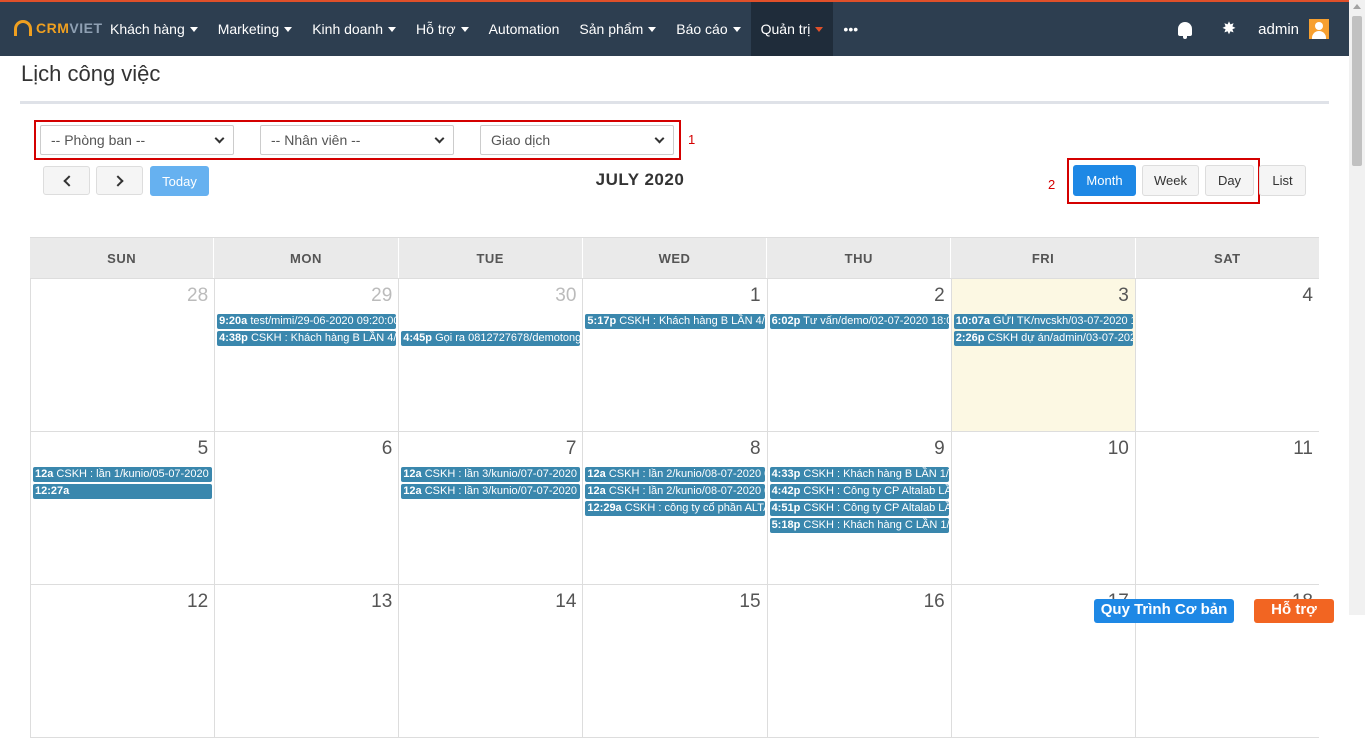 The width and height of the screenshot is (1365, 738). I want to click on day-number: 10, so click(1118, 449).